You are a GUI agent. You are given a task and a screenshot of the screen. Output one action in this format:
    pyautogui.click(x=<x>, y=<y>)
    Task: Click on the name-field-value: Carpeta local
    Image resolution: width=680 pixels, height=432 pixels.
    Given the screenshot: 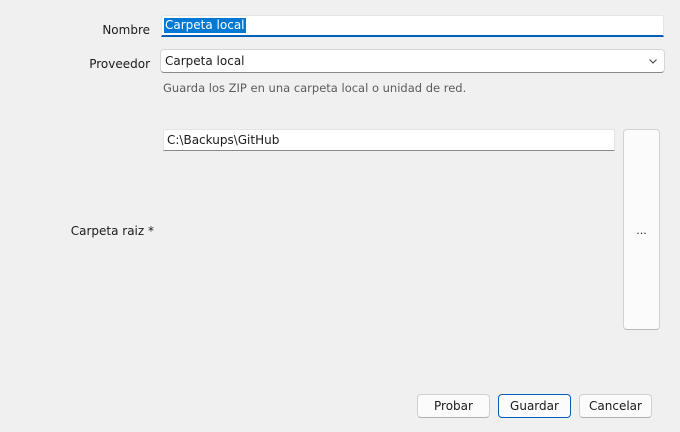 What is the action you would take?
    pyautogui.click(x=205, y=25)
    